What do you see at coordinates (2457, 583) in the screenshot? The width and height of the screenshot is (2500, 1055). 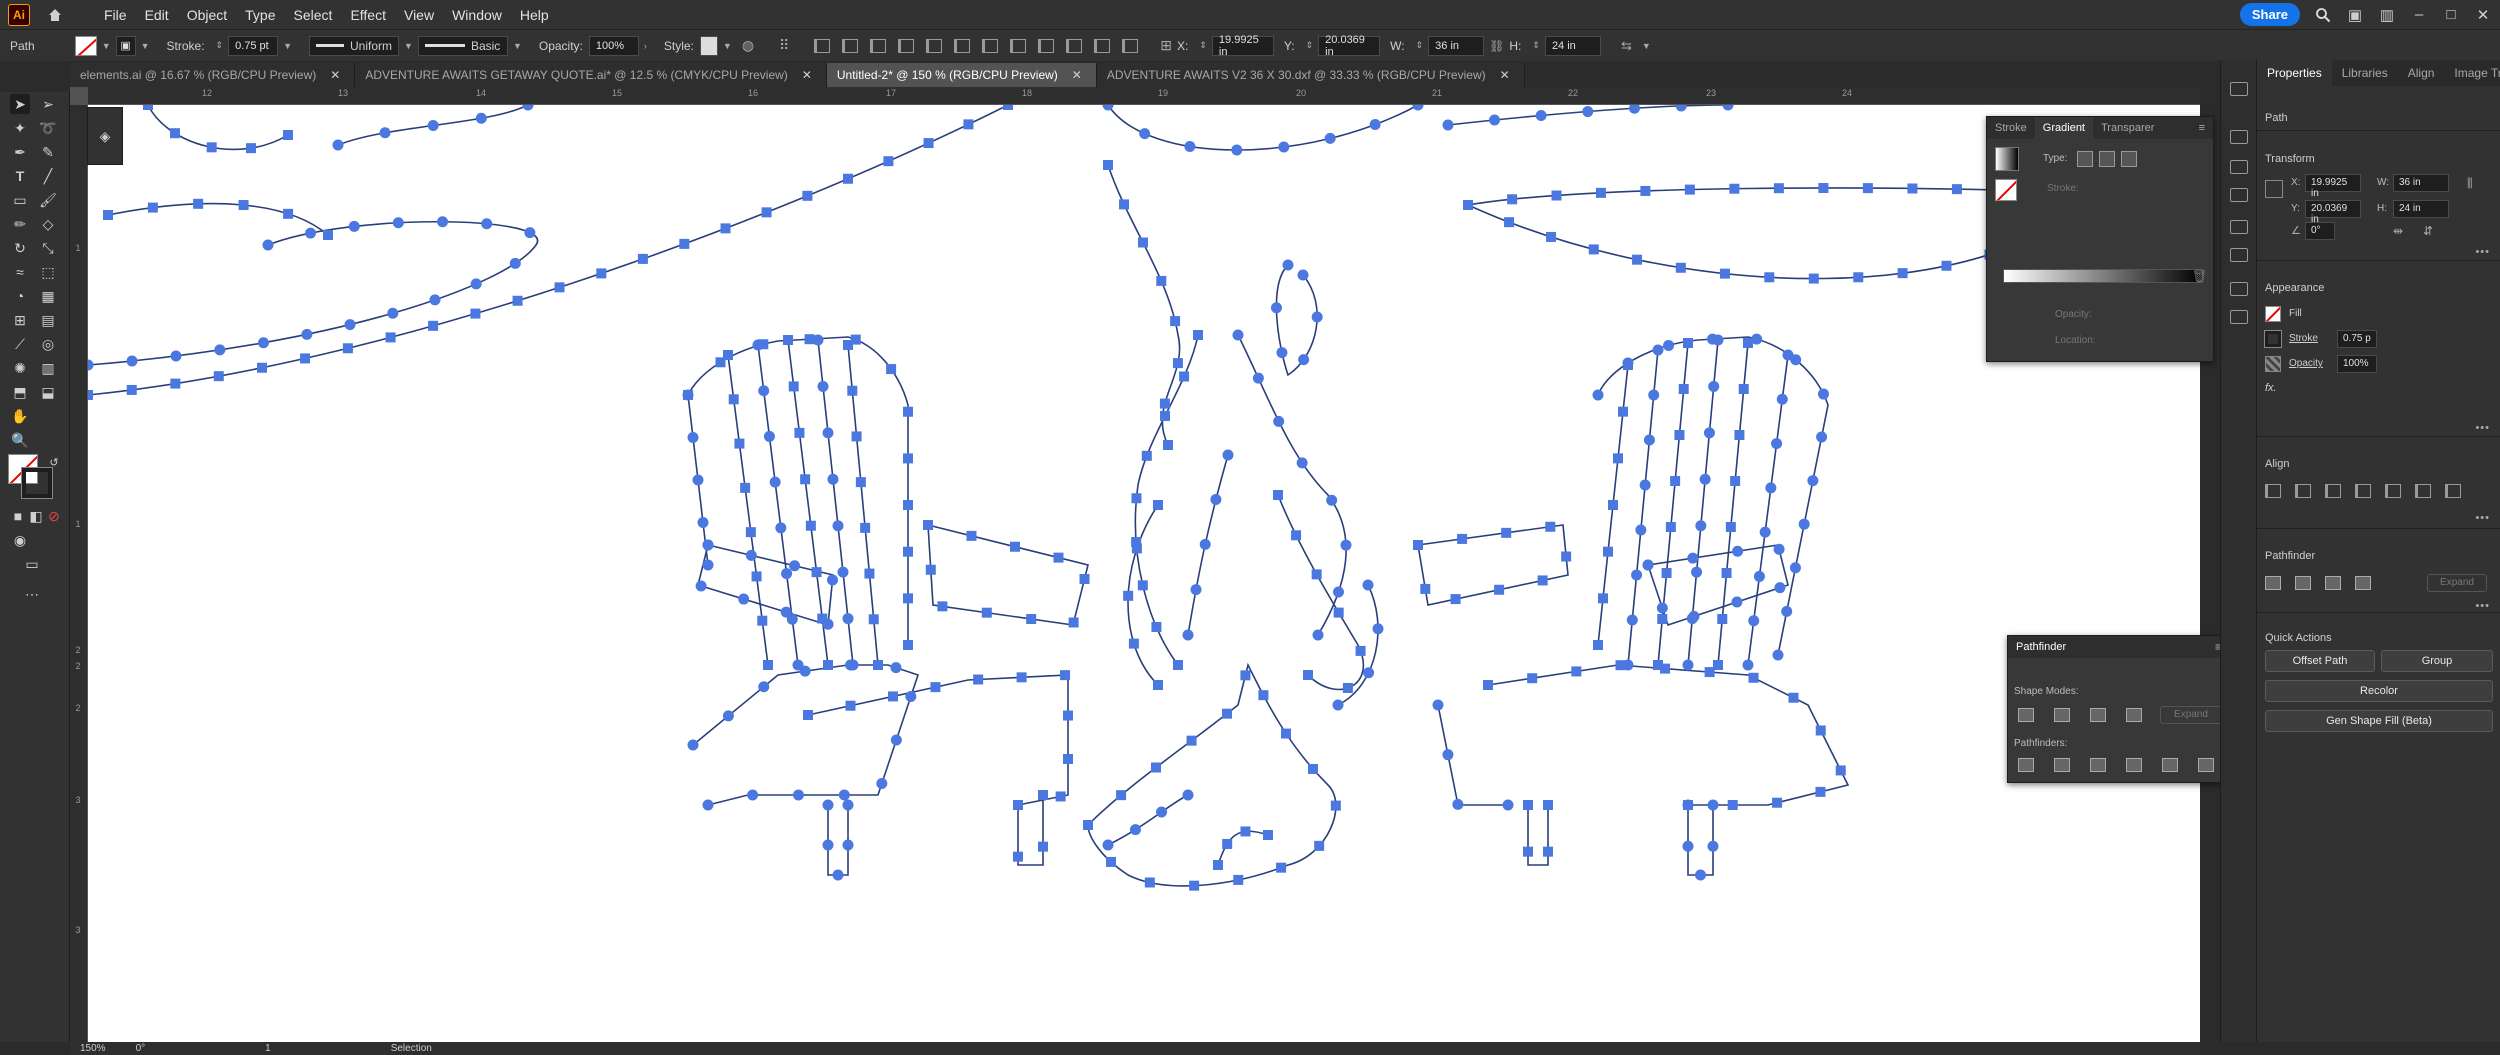 I see `expand-button: Expand` at bounding box center [2457, 583].